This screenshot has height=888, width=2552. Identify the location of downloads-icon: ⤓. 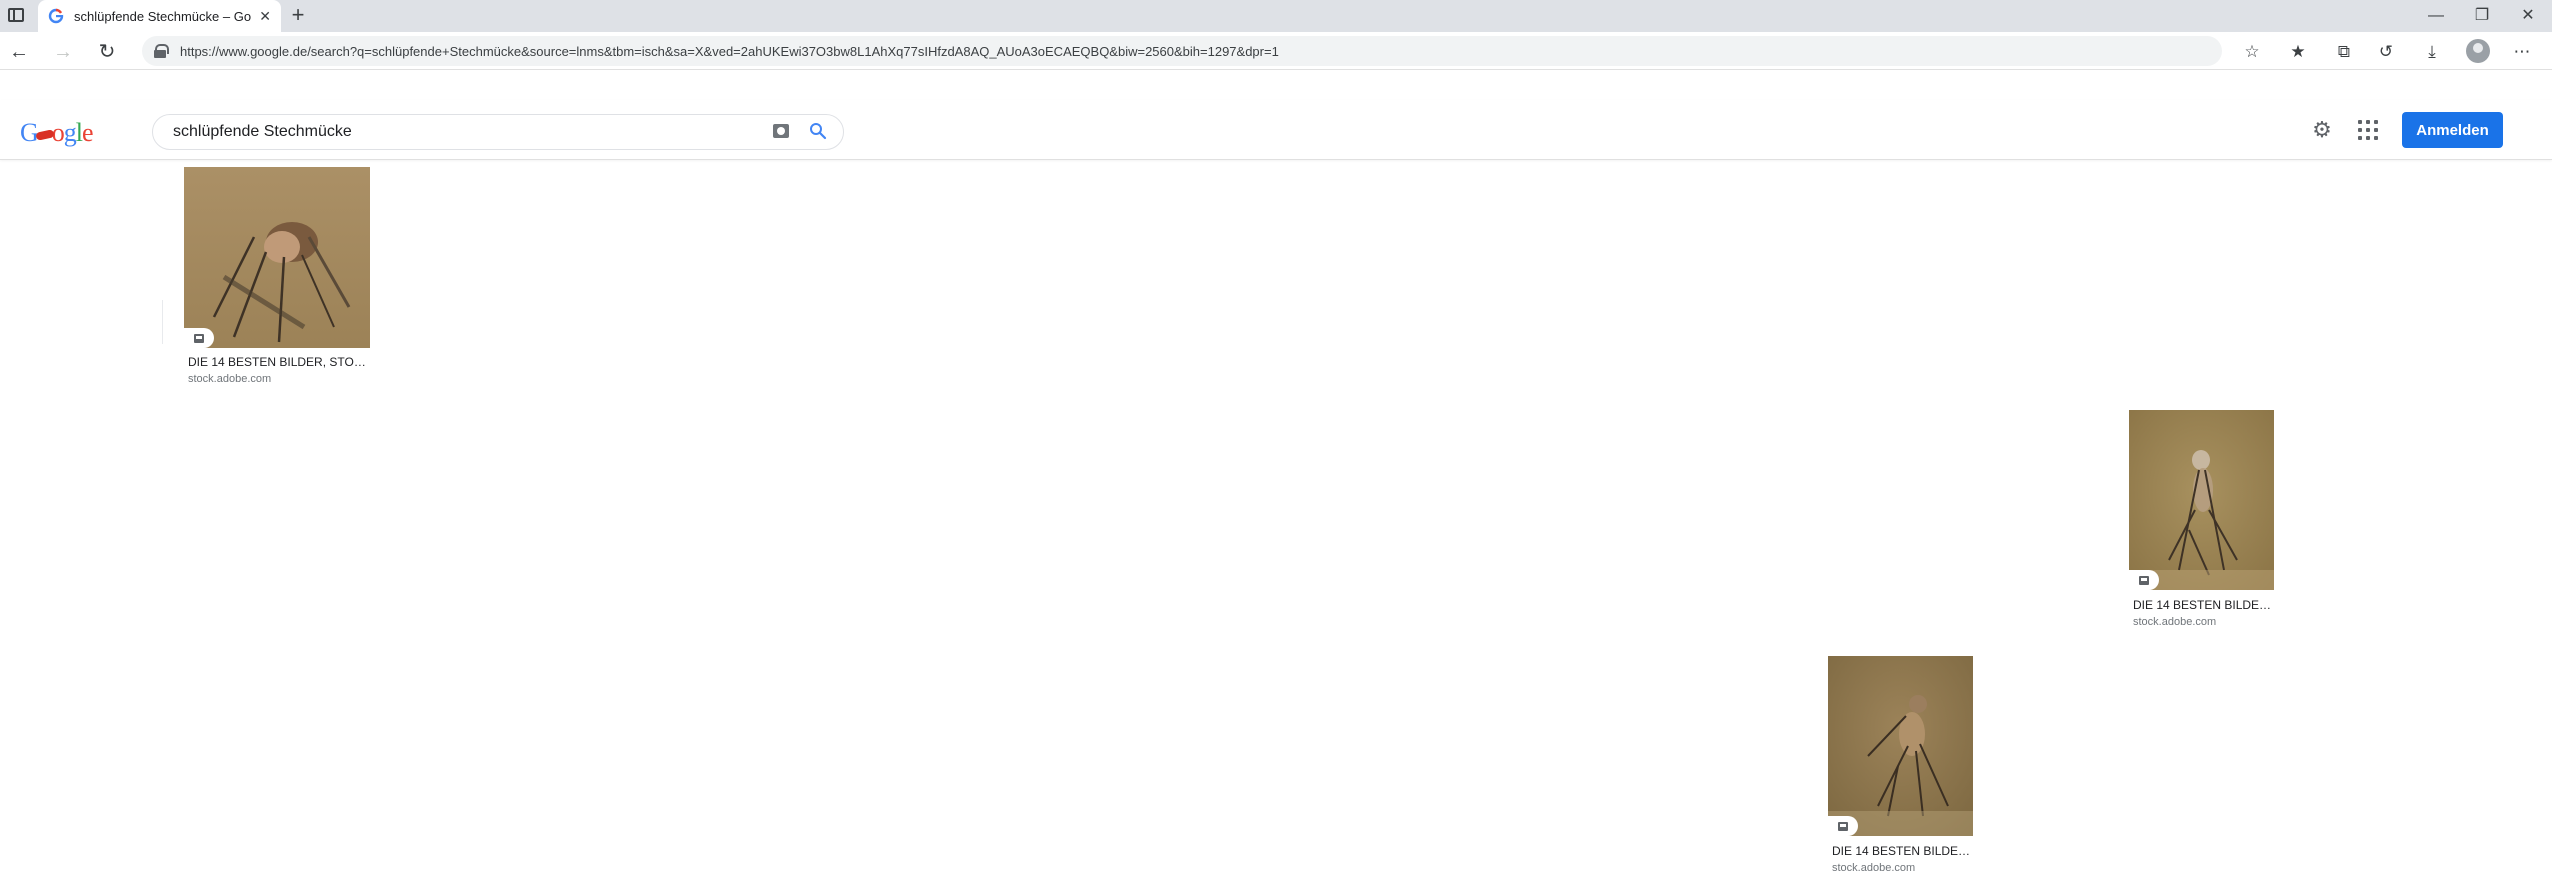
(2432, 52).